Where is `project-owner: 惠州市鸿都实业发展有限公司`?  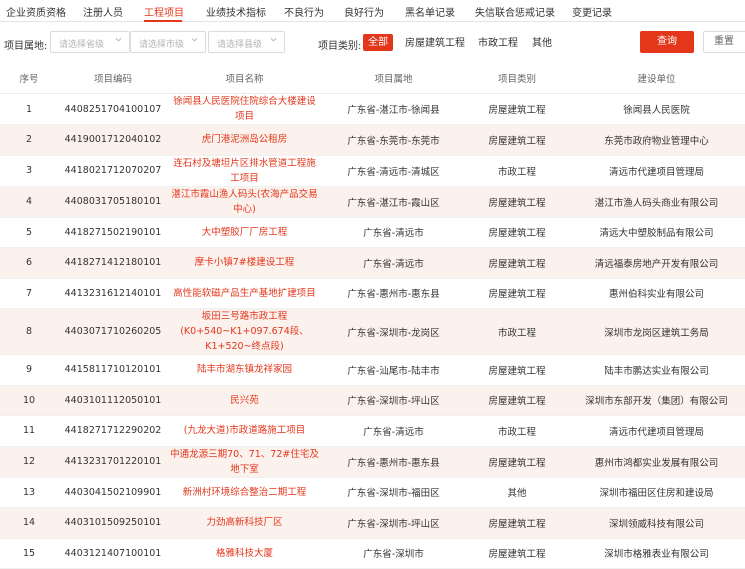 project-owner: 惠州市鸿都实业发展有限公司 is located at coordinates (656, 462).